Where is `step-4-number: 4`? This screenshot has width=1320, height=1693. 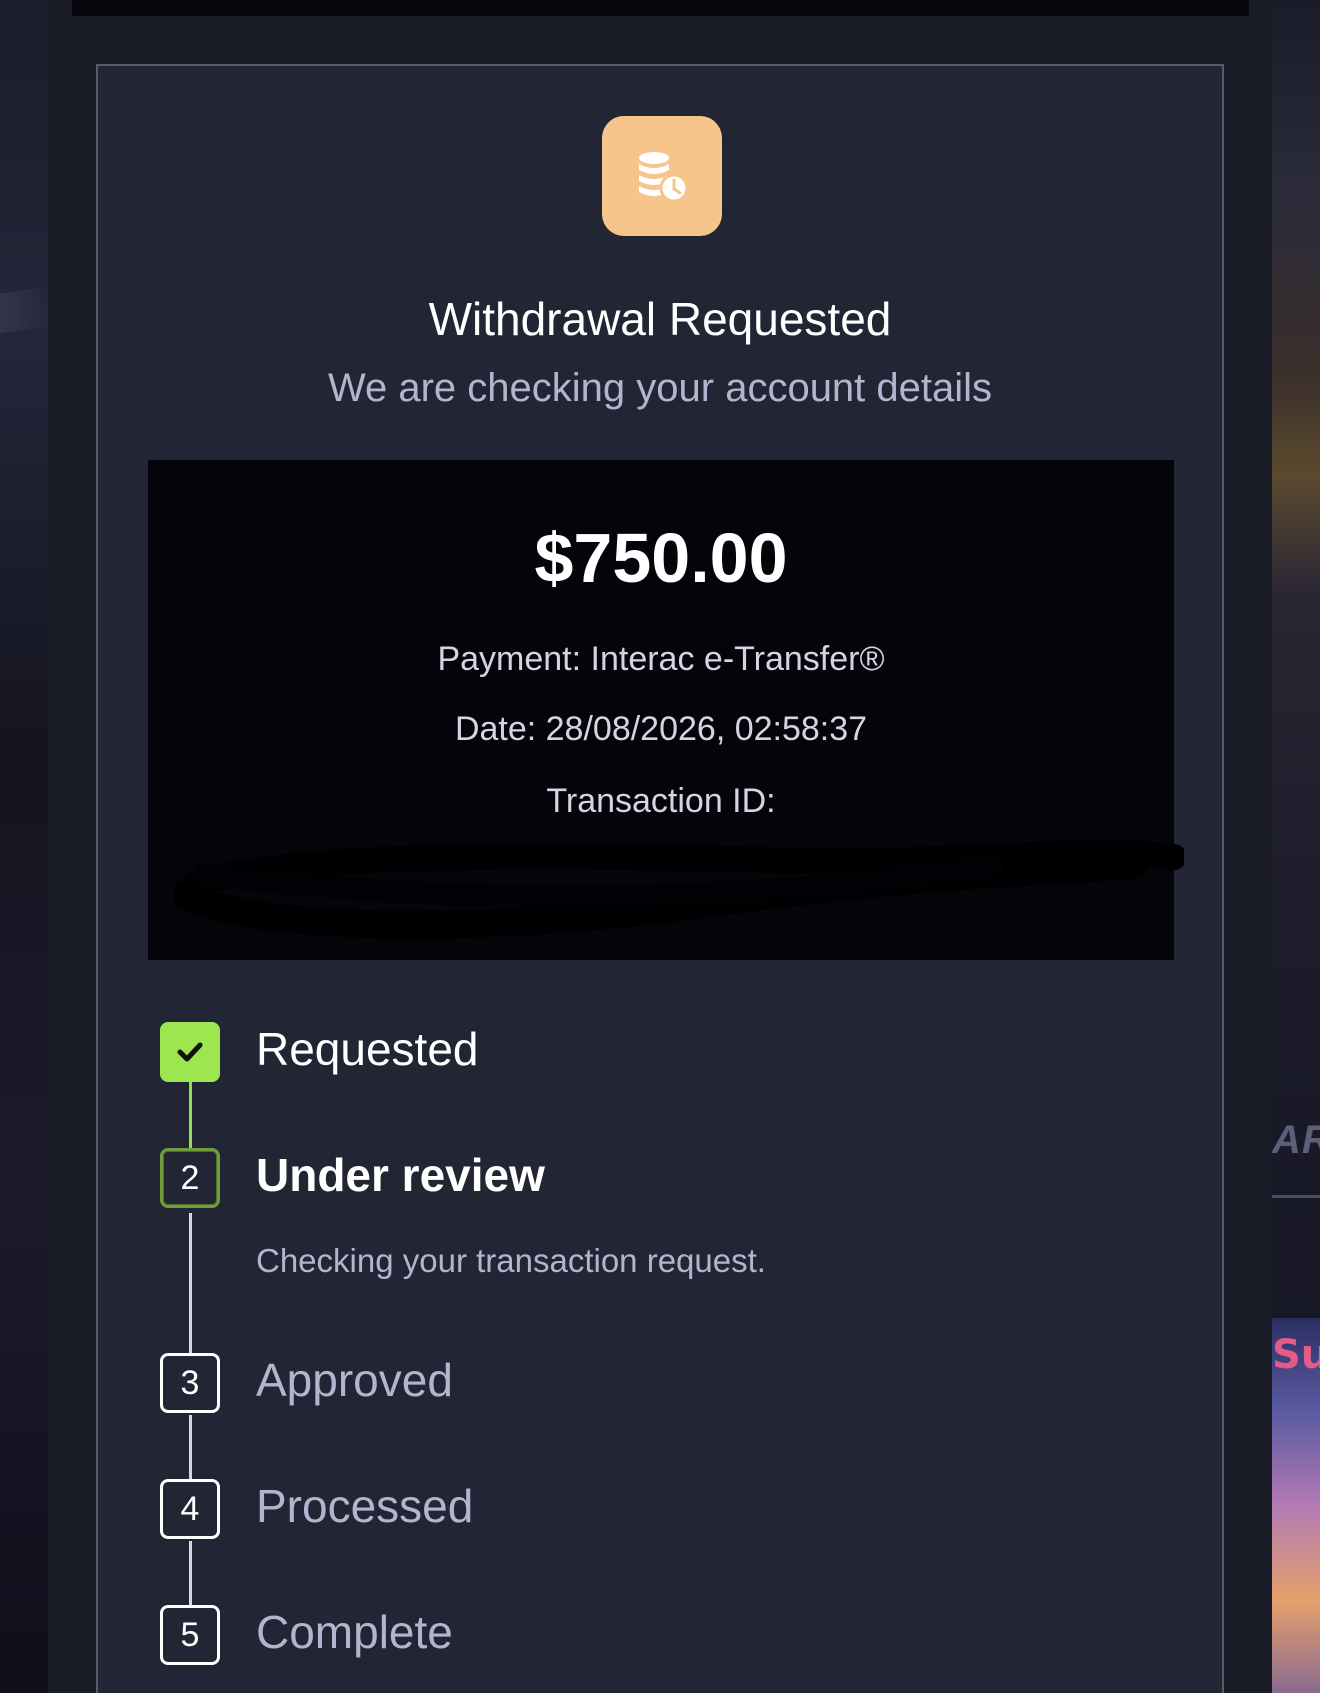 step-4-number: 4 is located at coordinates (190, 1509).